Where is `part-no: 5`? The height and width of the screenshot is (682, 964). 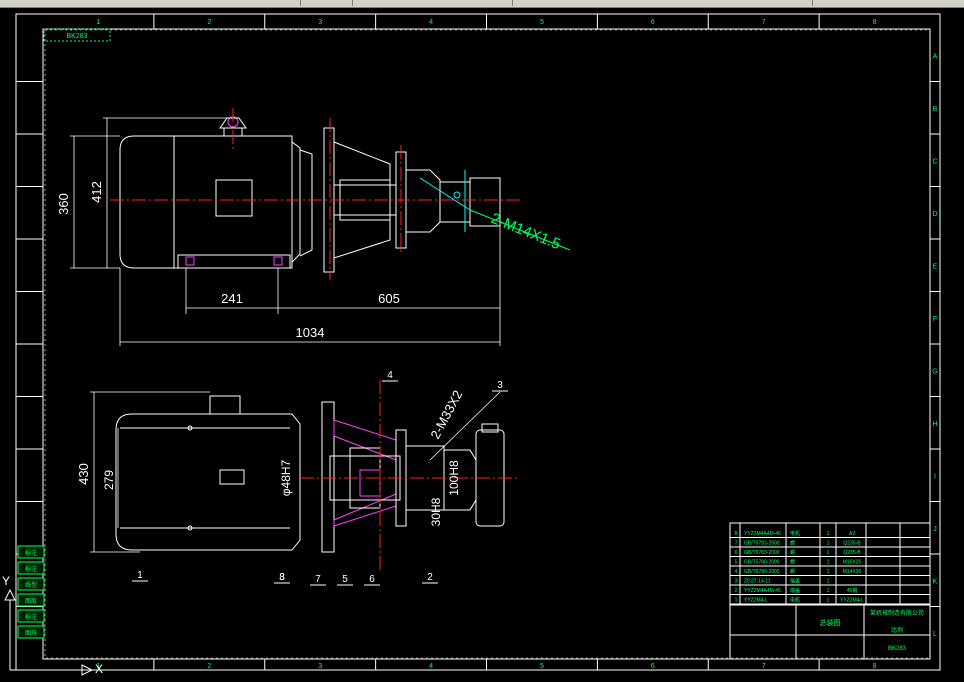
part-no: 5 is located at coordinates (736, 563).